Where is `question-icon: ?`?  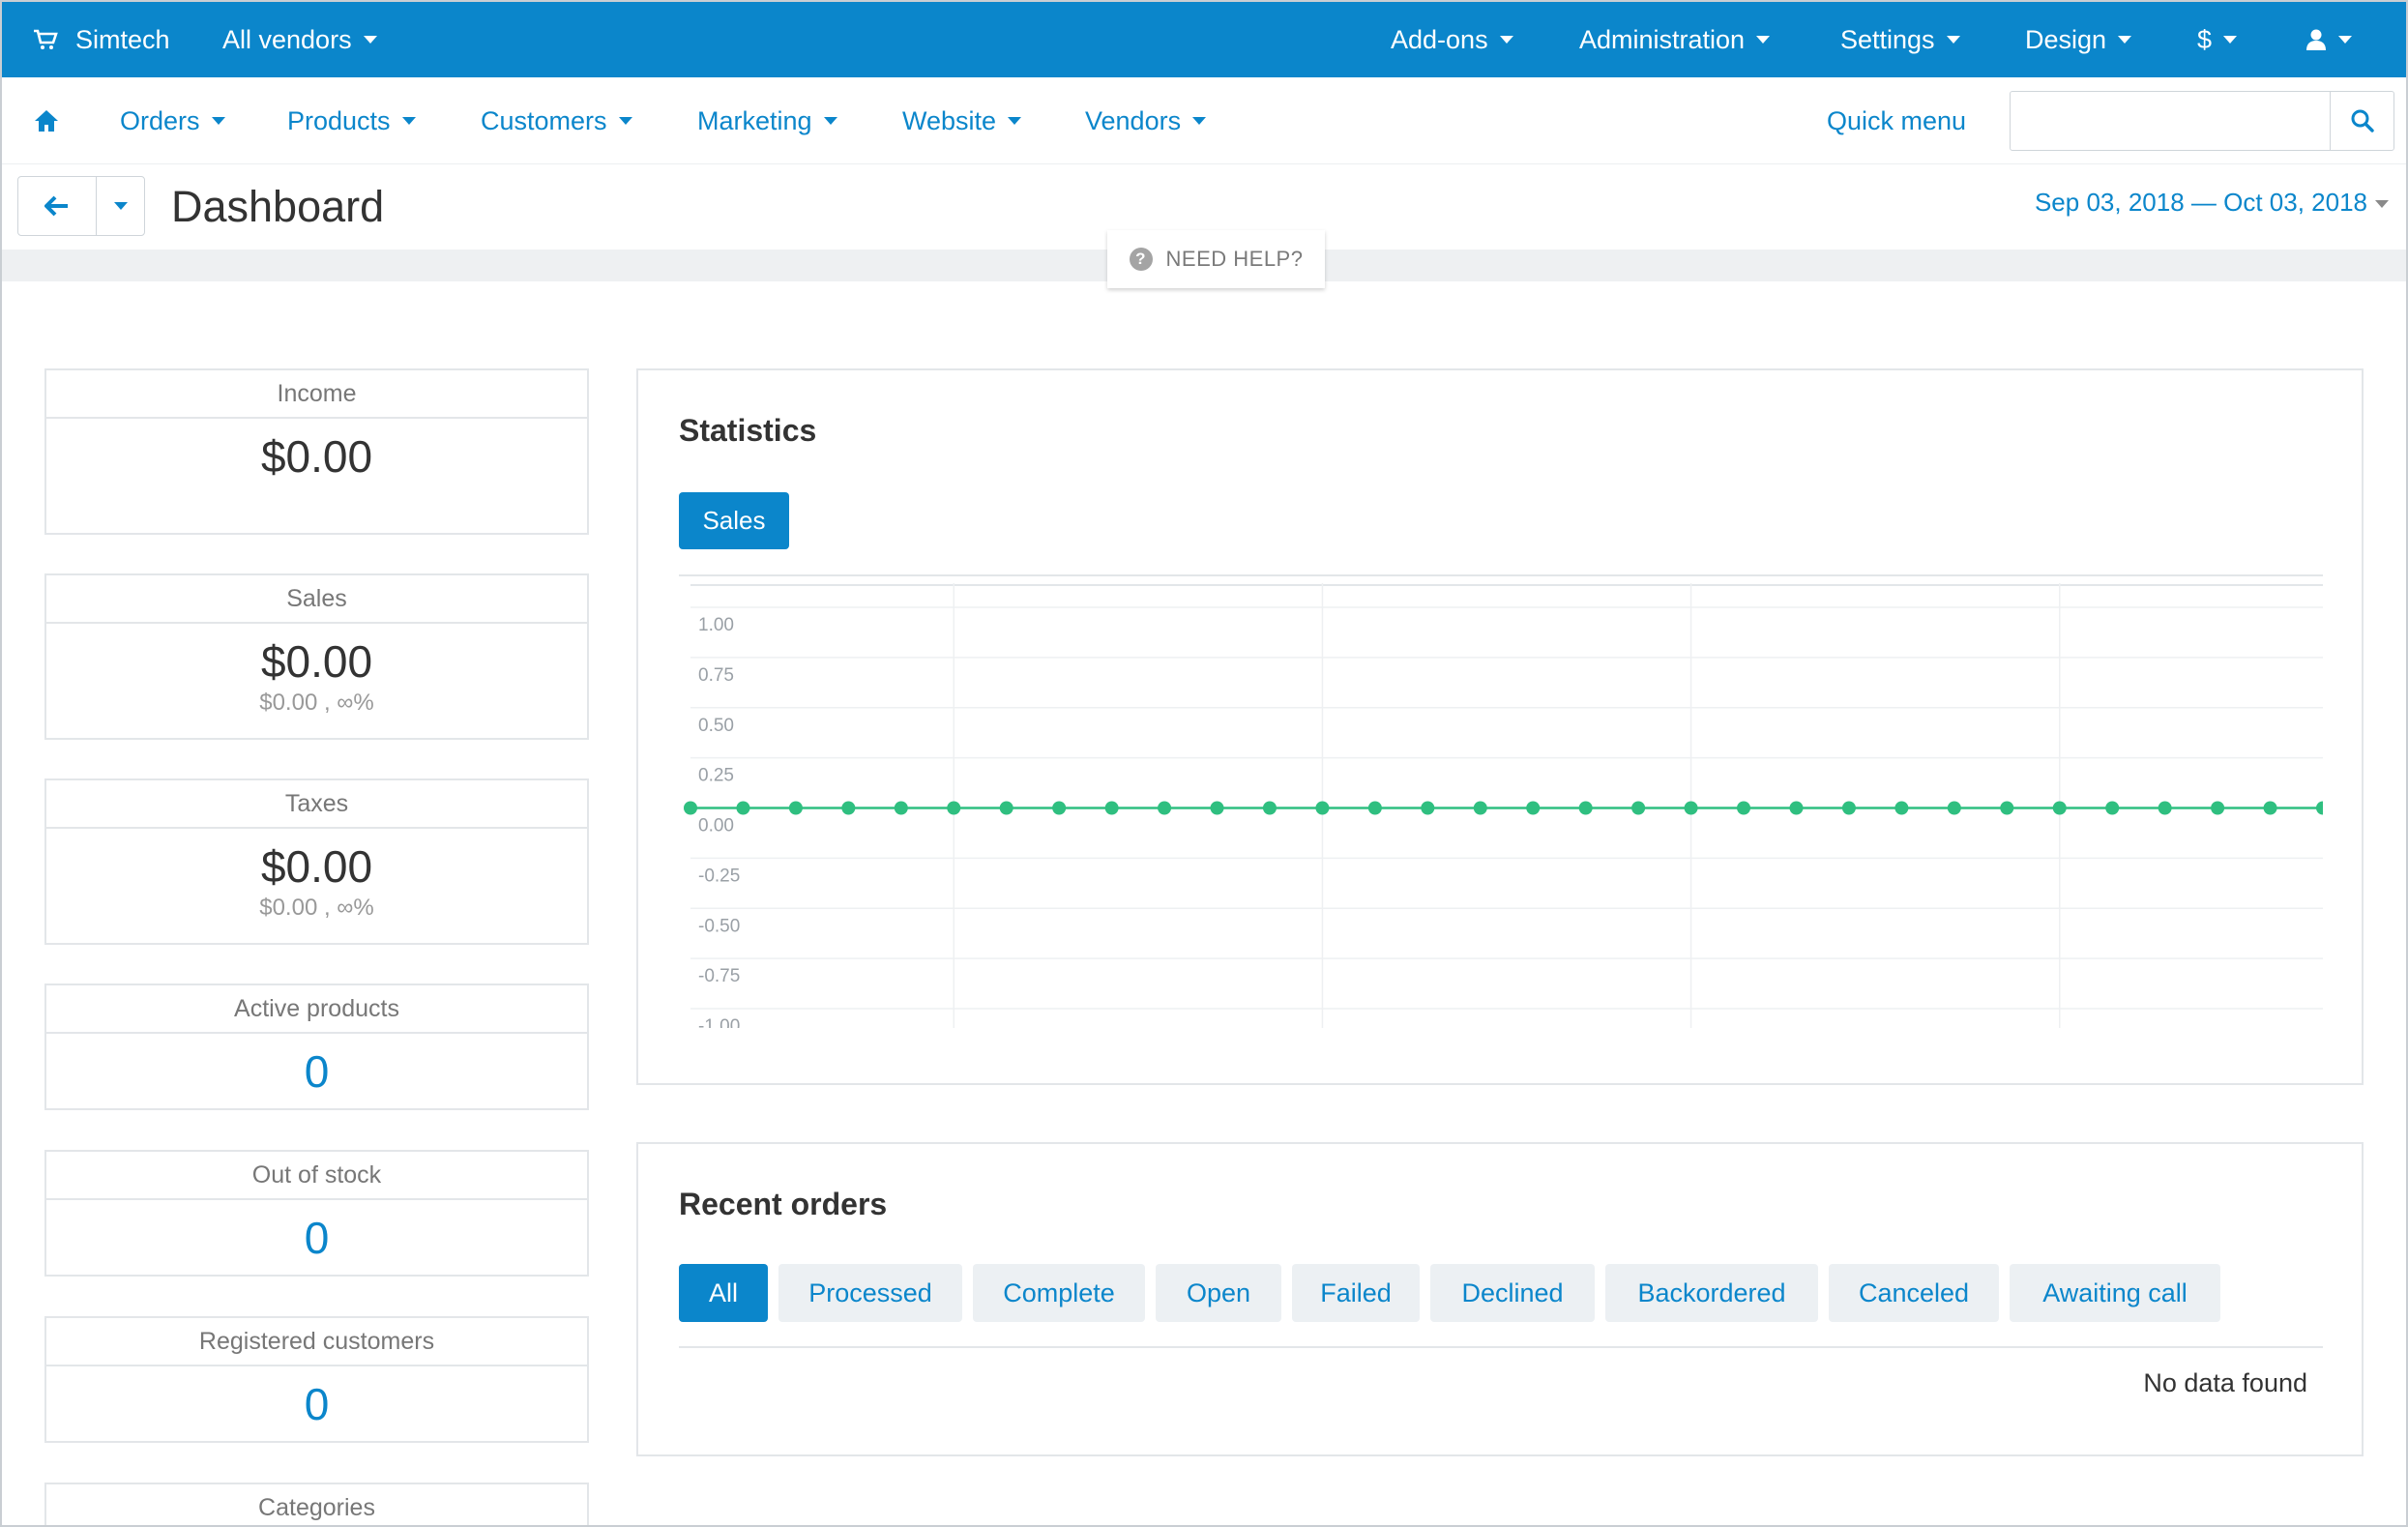
question-icon: ? is located at coordinates (1141, 259).